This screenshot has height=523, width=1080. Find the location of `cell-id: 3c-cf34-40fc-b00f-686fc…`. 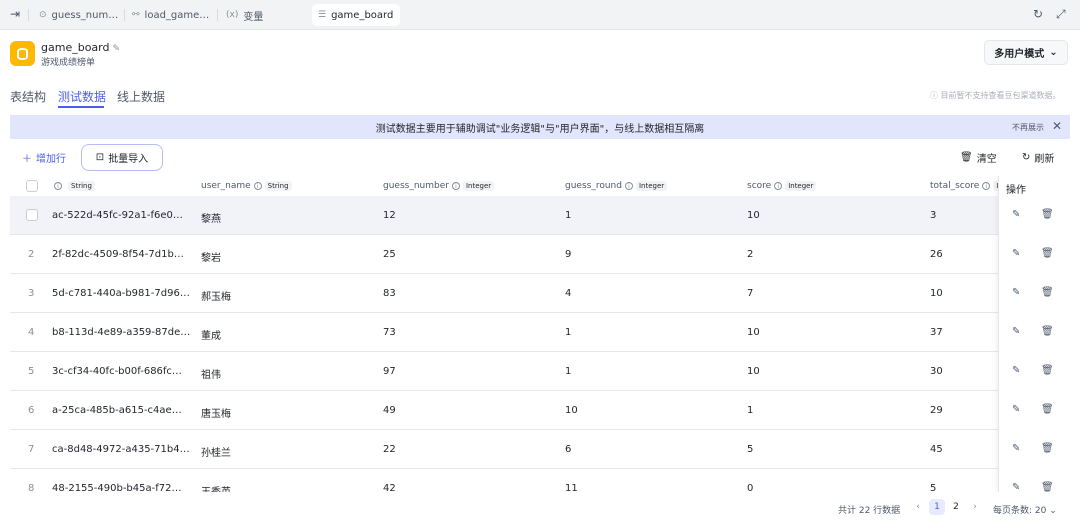

cell-id: 3c-cf34-40fc-b00f-686fc… is located at coordinates (117, 371).